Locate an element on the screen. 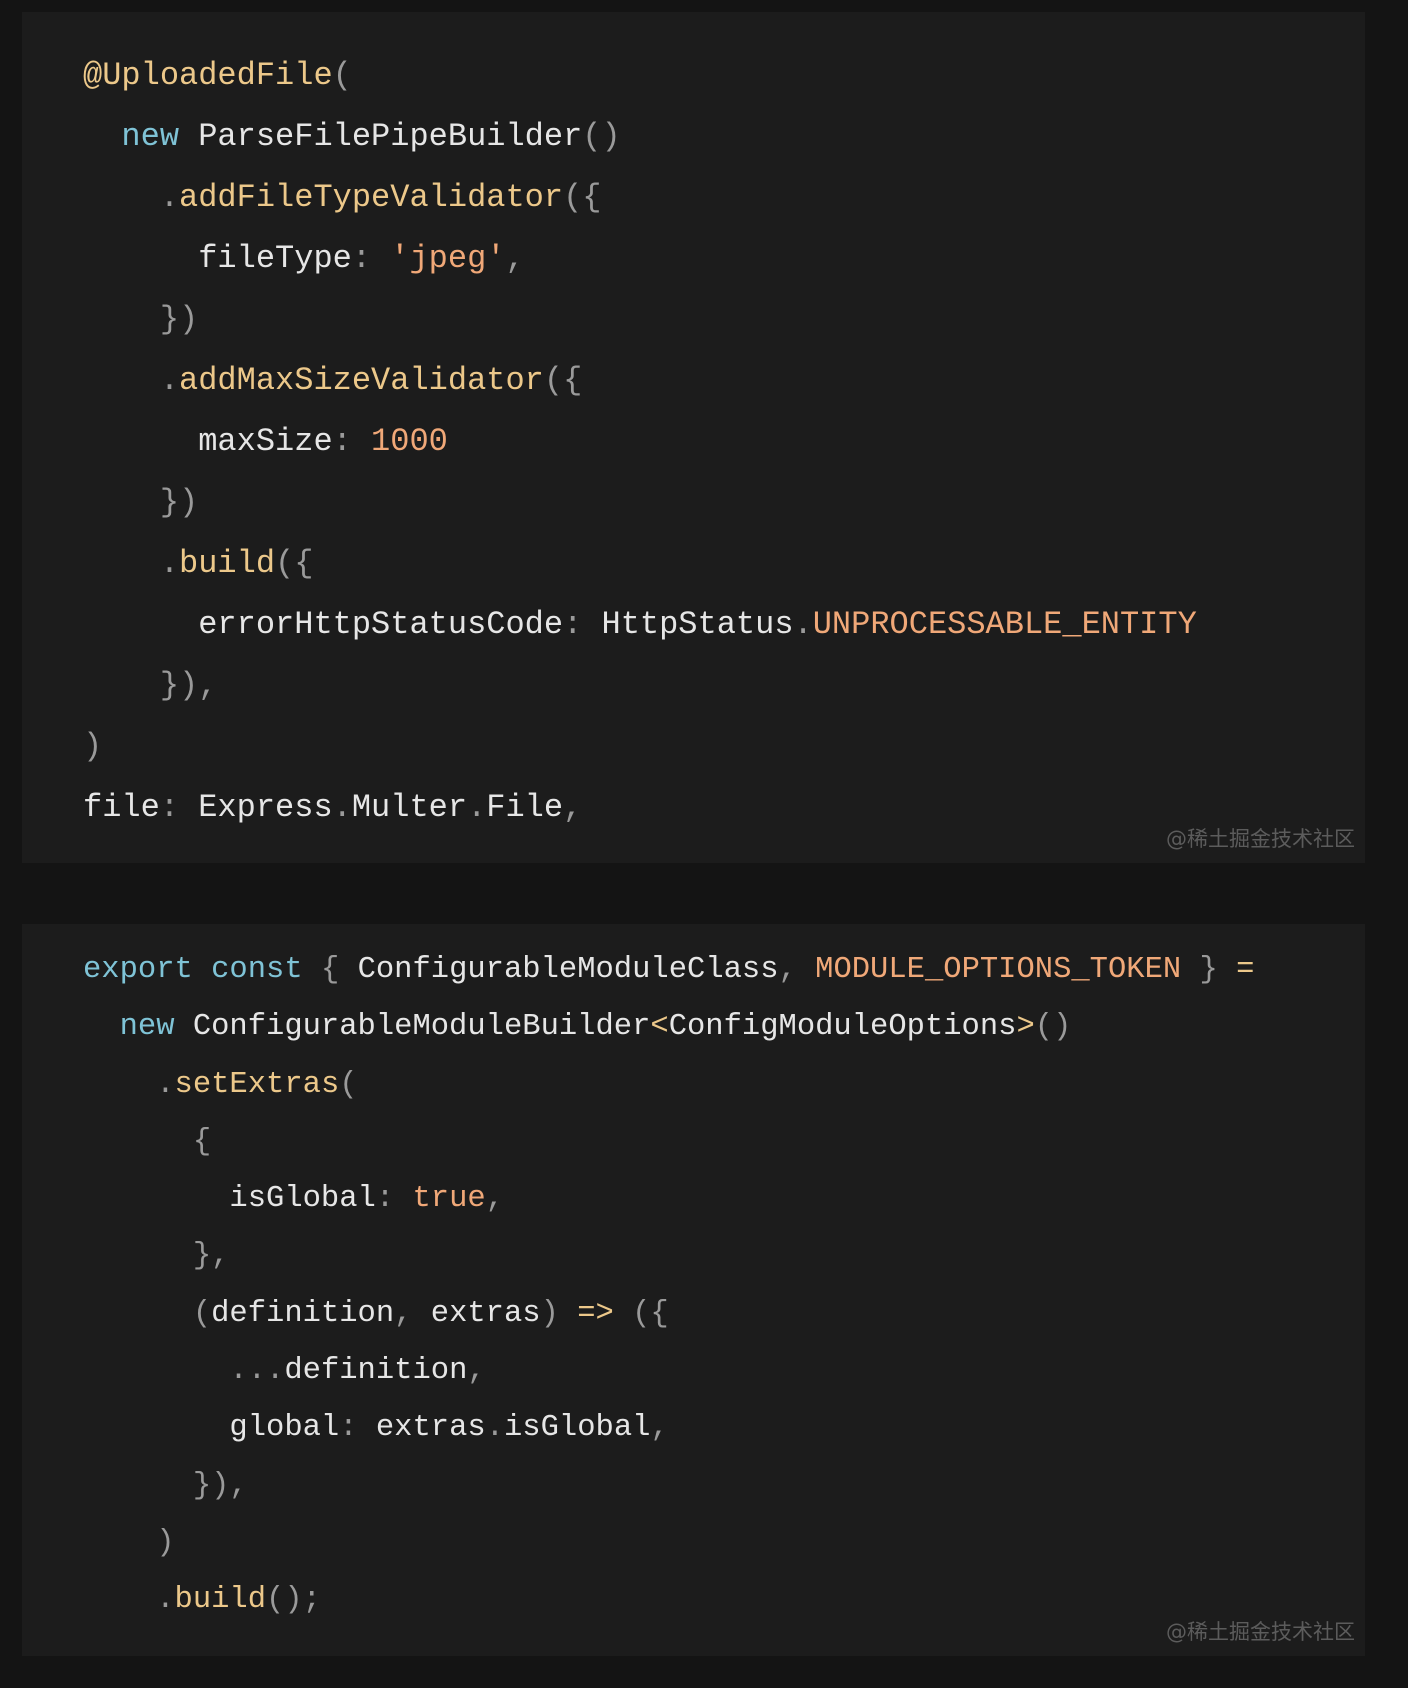 The height and width of the screenshot is (1688, 1408). code-token: File is located at coordinates (525, 807).